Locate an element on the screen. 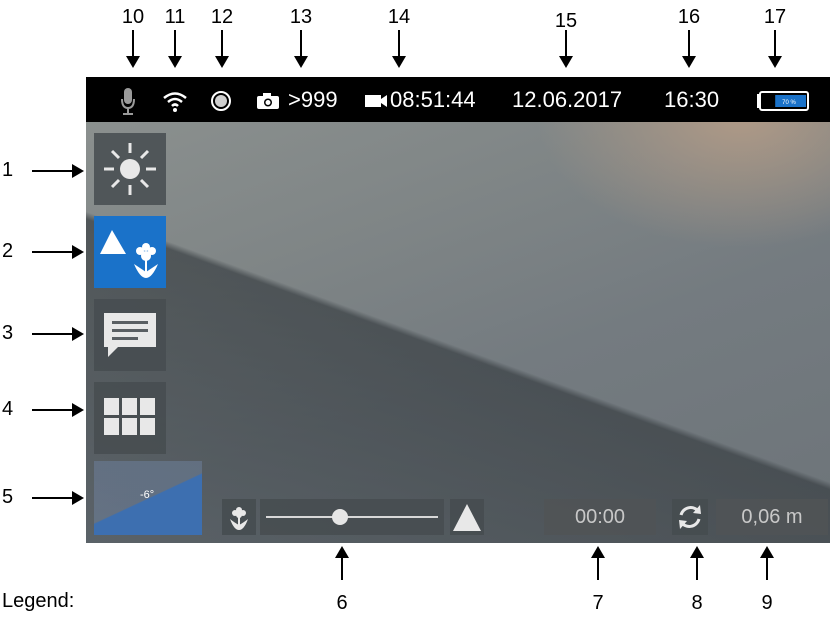  video-time: 08:51:44 is located at coordinates (433, 99).